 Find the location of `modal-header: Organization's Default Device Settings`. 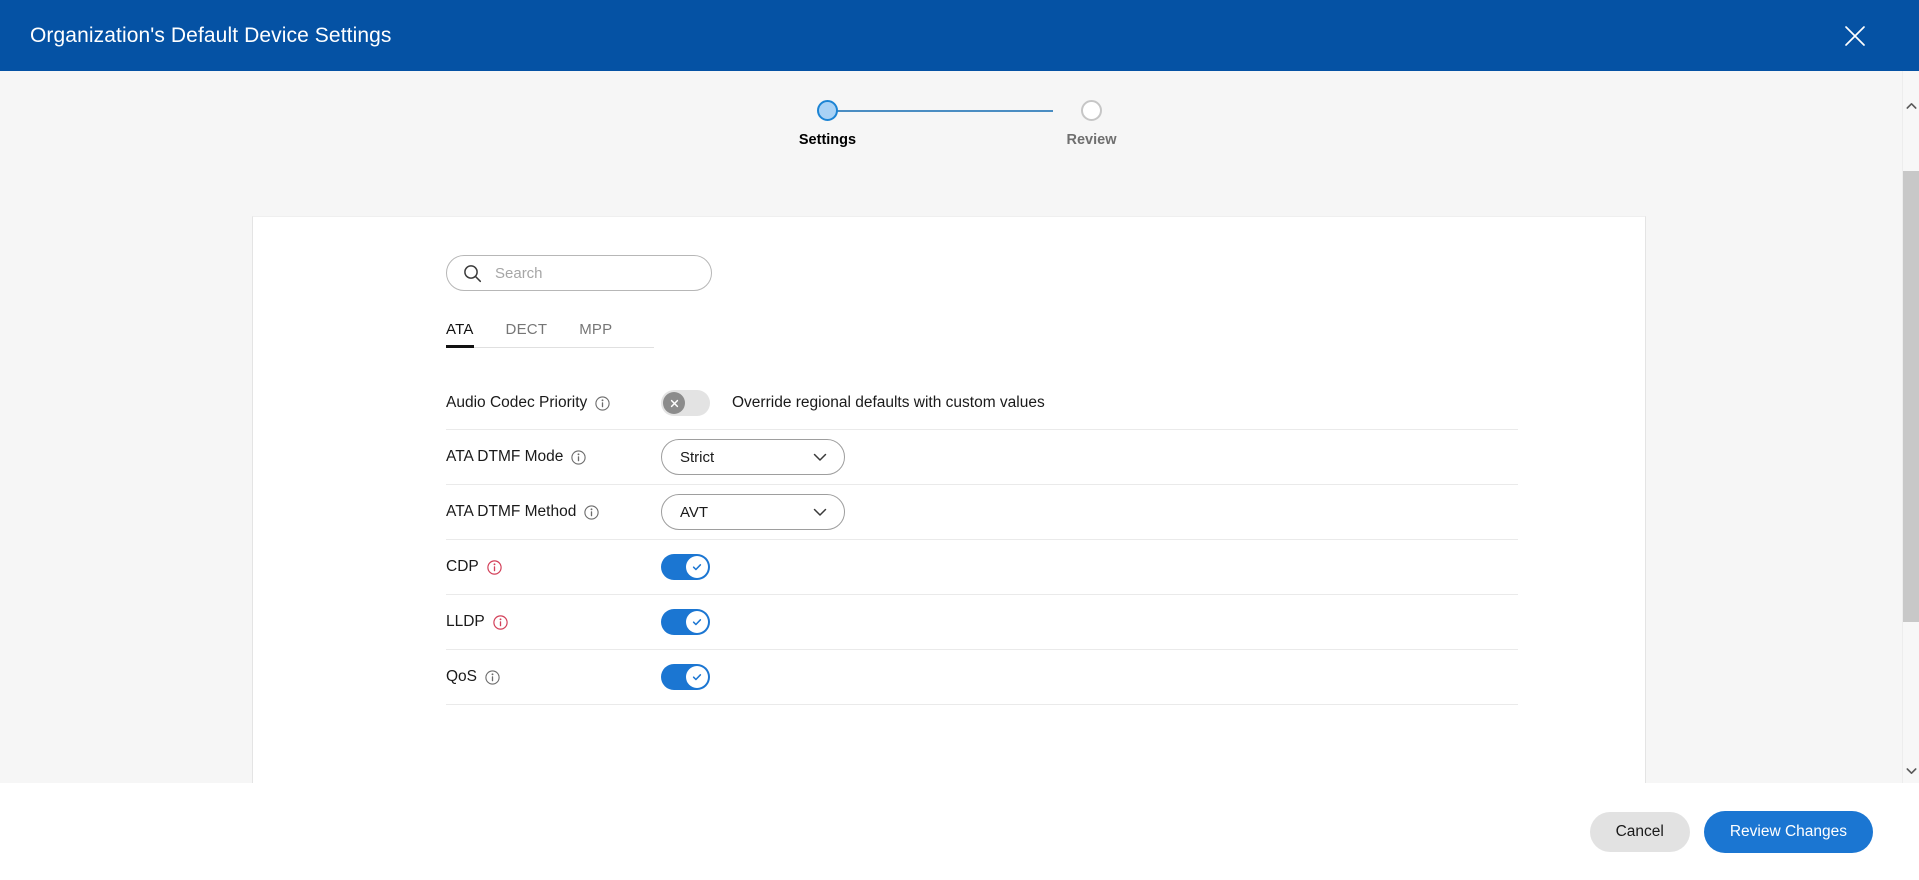

modal-header: Organization's Default Device Settings is located at coordinates (959, 35).